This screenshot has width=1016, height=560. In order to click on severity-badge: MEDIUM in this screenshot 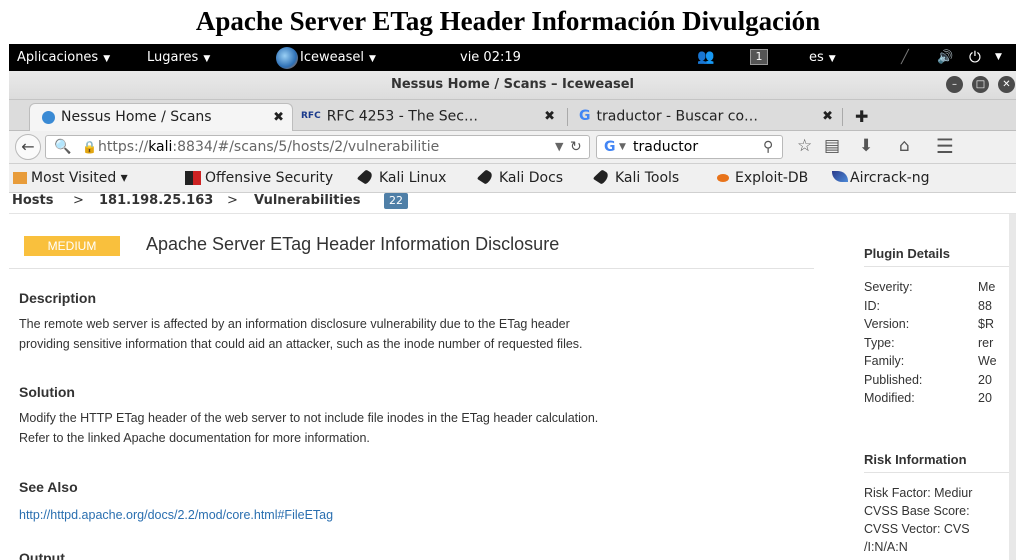, I will do `click(72, 246)`.